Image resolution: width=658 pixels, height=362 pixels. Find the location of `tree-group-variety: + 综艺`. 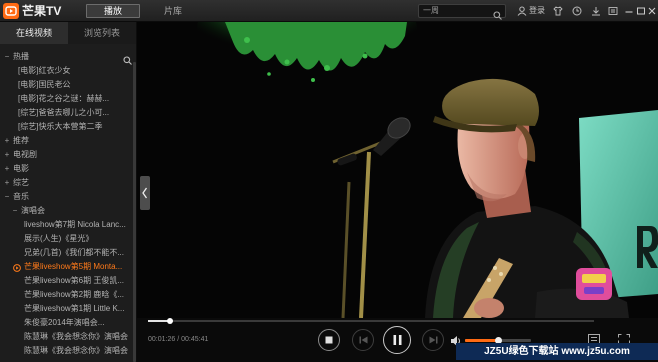

tree-group-variety: + 综艺 is located at coordinates (66, 183).